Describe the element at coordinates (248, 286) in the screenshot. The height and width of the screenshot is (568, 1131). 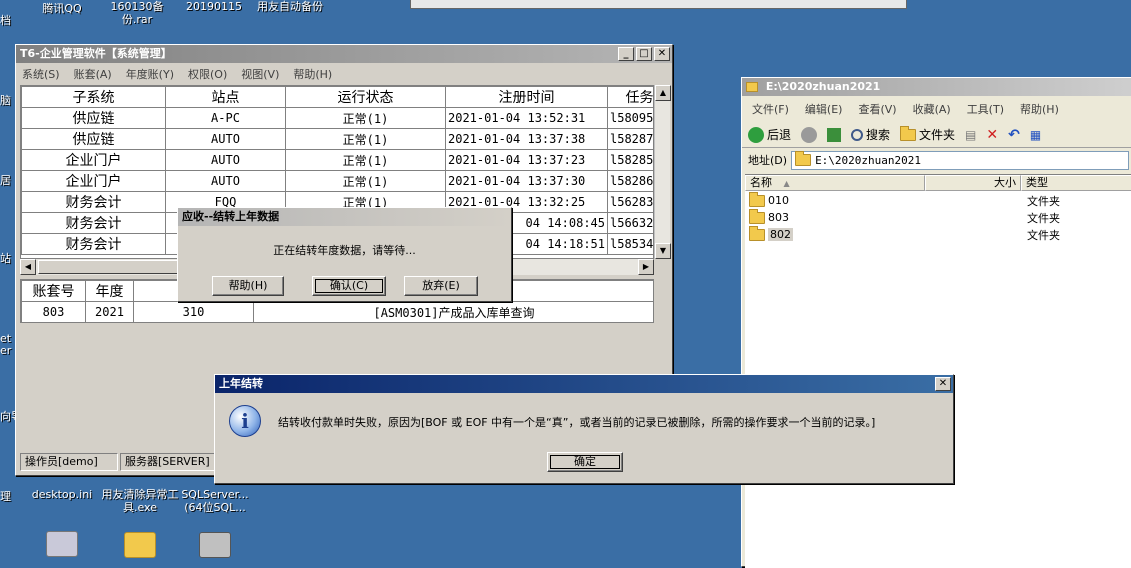
I see `help-button: 帮助(H)` at that location.